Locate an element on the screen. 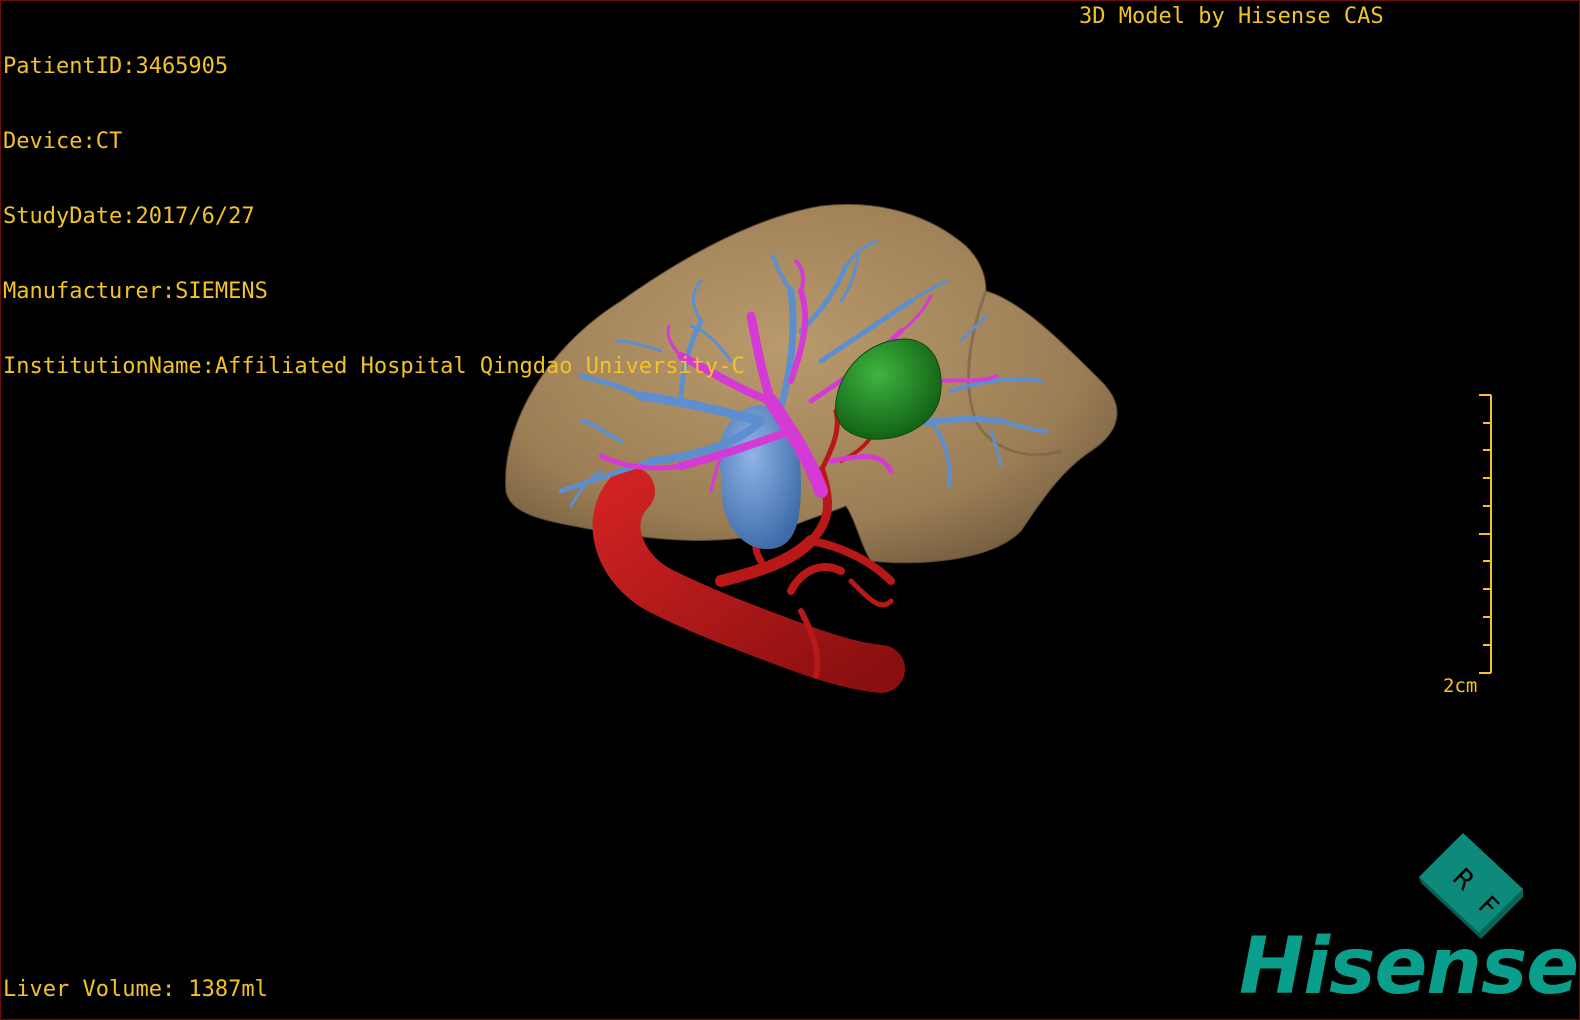 Image resolution: width=1580 pixels, height=1020 pixels. manufacturer-text: Manufacturer:SIEMENS is located at coordinates (135, 291).